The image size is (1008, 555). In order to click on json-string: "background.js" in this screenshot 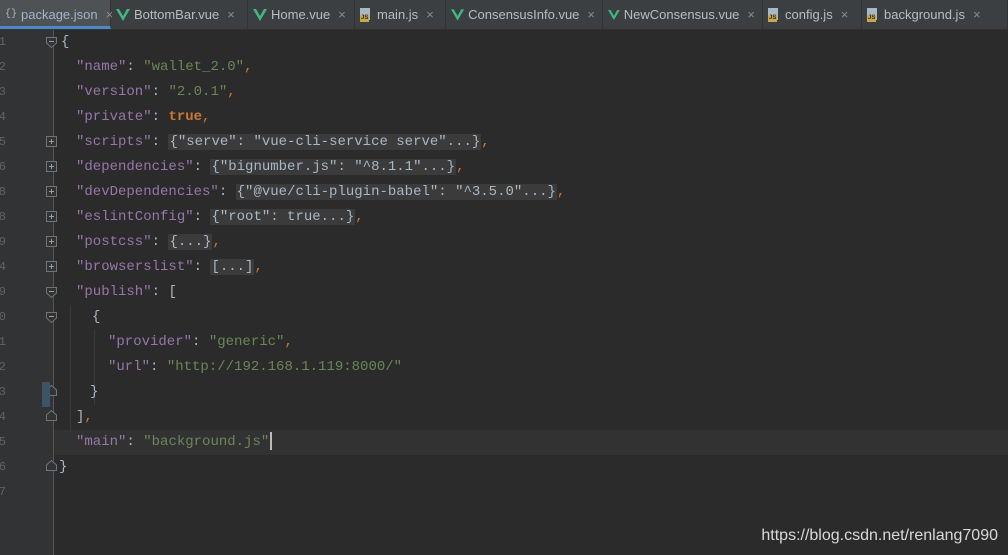, I will do `click(206, 442)`.